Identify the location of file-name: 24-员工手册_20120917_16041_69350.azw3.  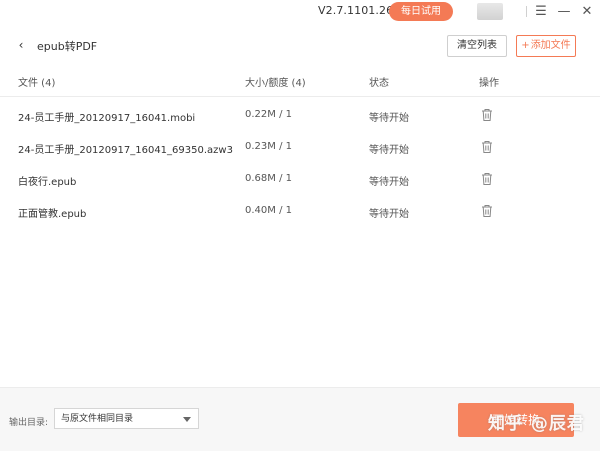
(125, 150).